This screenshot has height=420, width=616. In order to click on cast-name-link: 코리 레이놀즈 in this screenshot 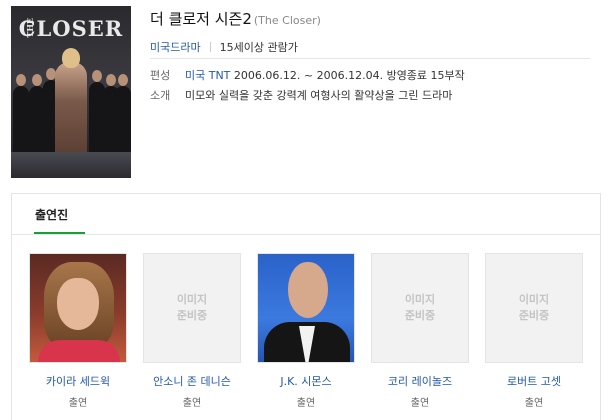, I will do `click(420, 381)`.